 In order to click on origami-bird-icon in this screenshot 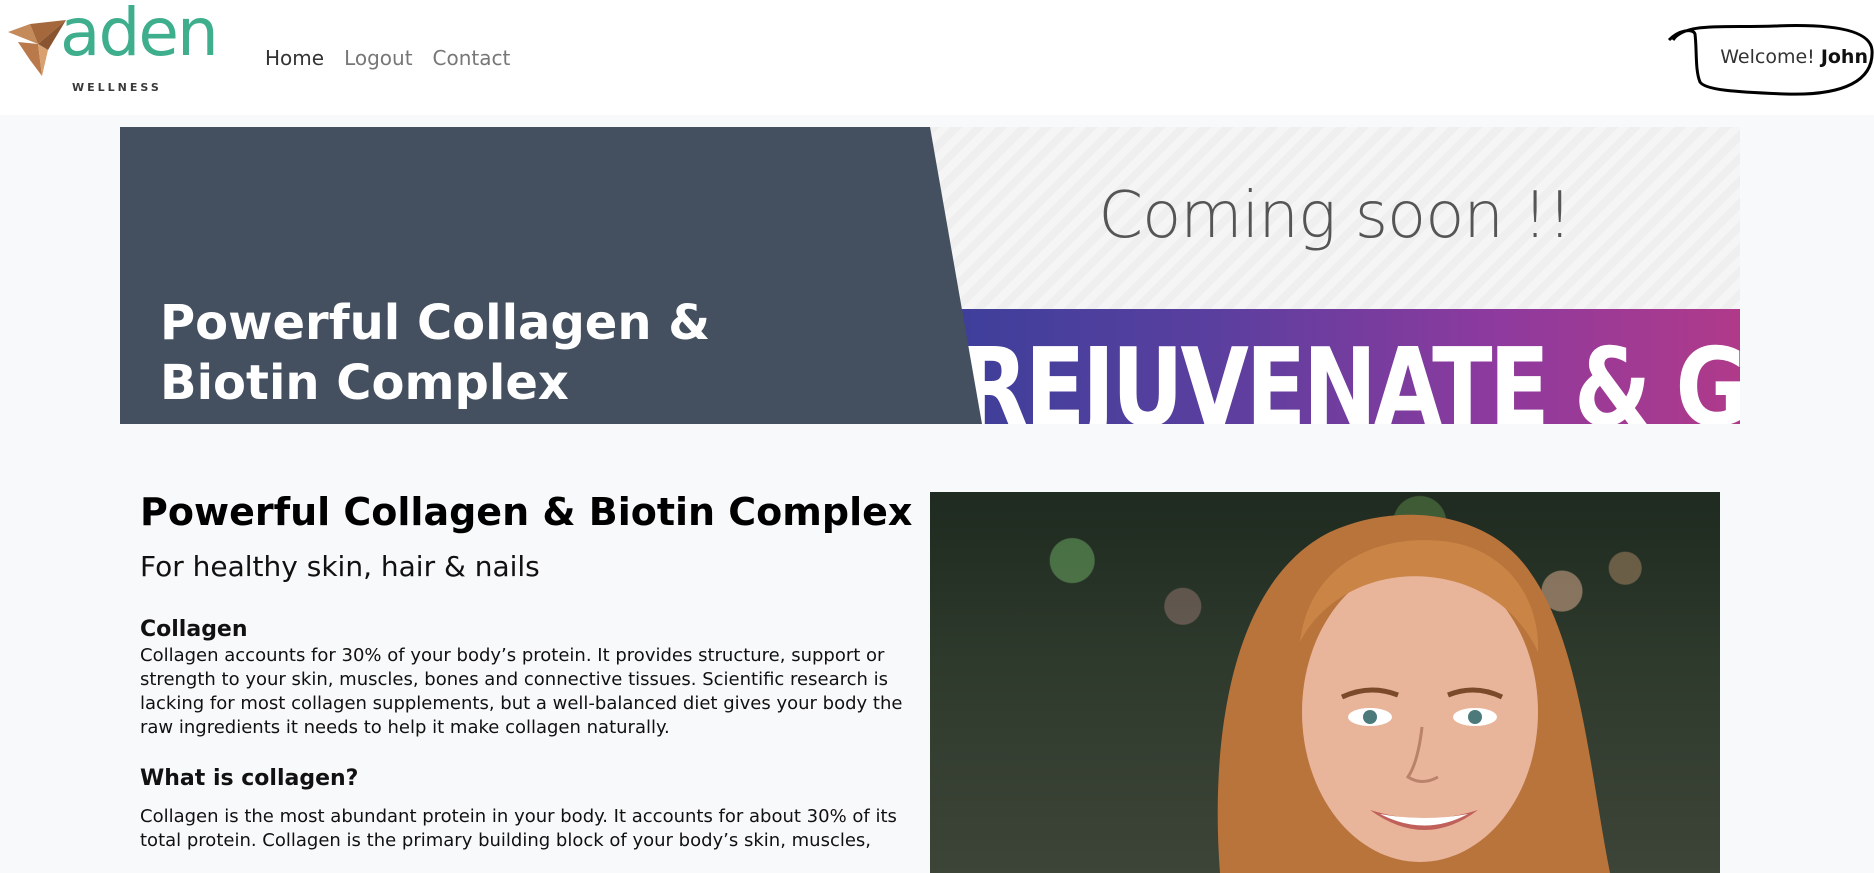, I will do `click(37, 48)`.